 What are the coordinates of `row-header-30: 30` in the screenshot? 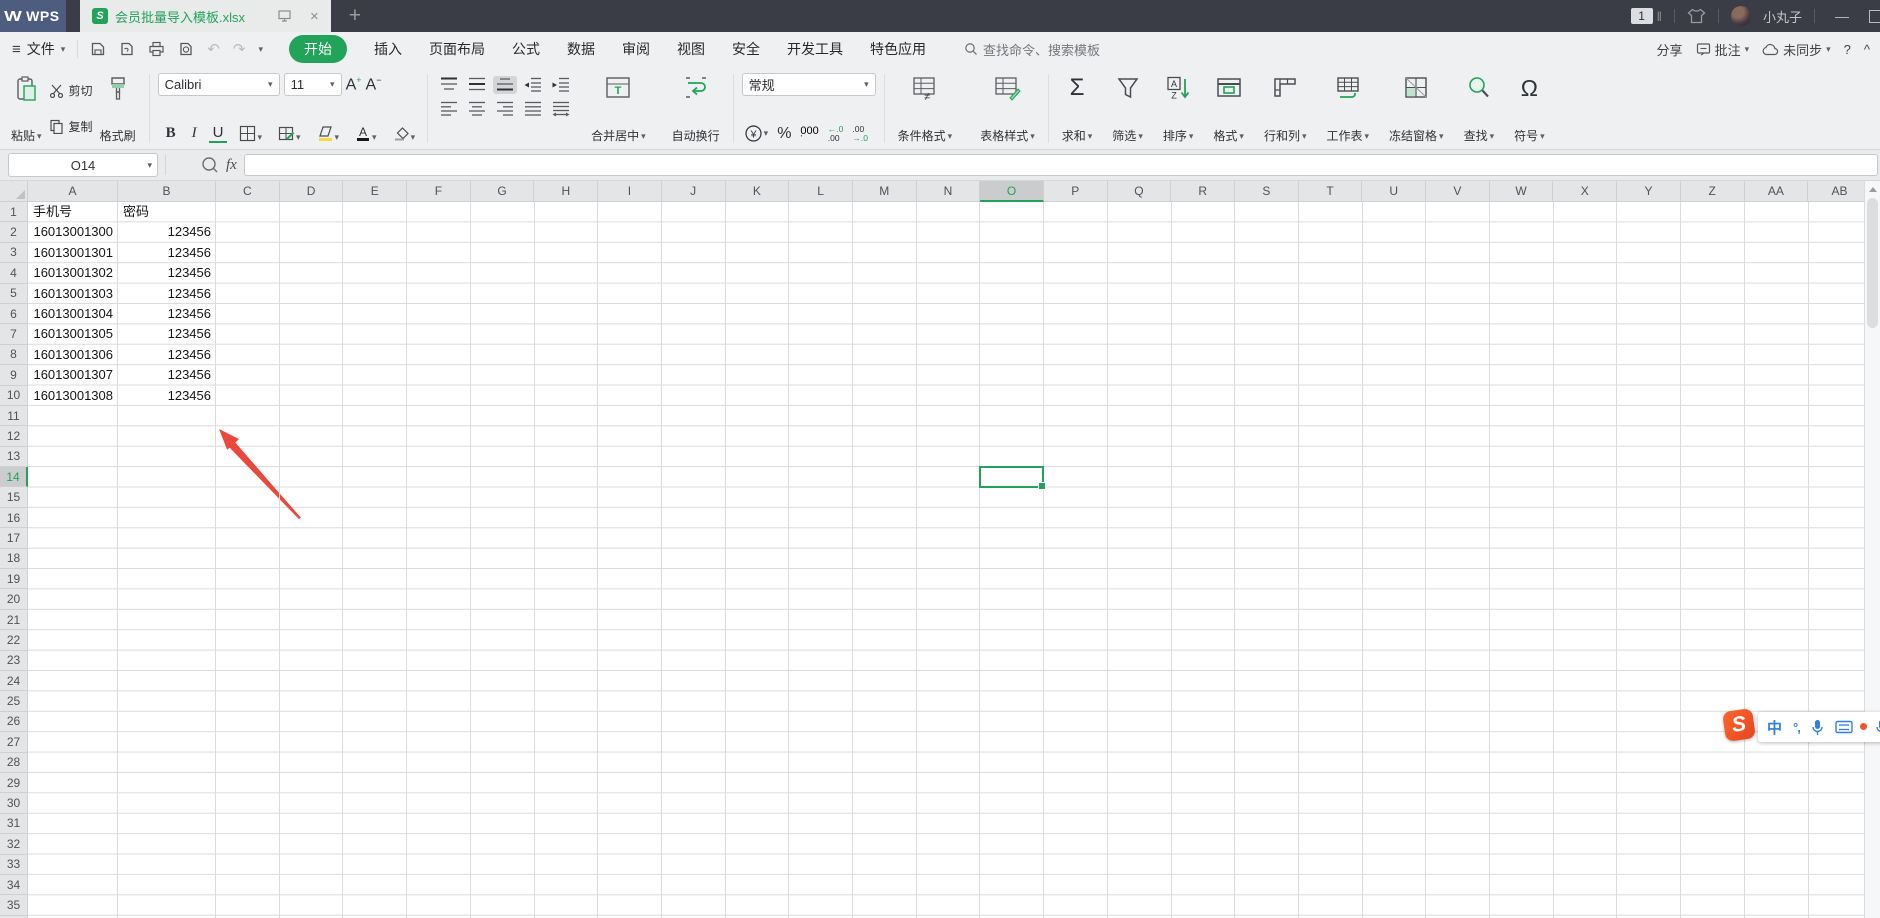 It's located at (14, 803).